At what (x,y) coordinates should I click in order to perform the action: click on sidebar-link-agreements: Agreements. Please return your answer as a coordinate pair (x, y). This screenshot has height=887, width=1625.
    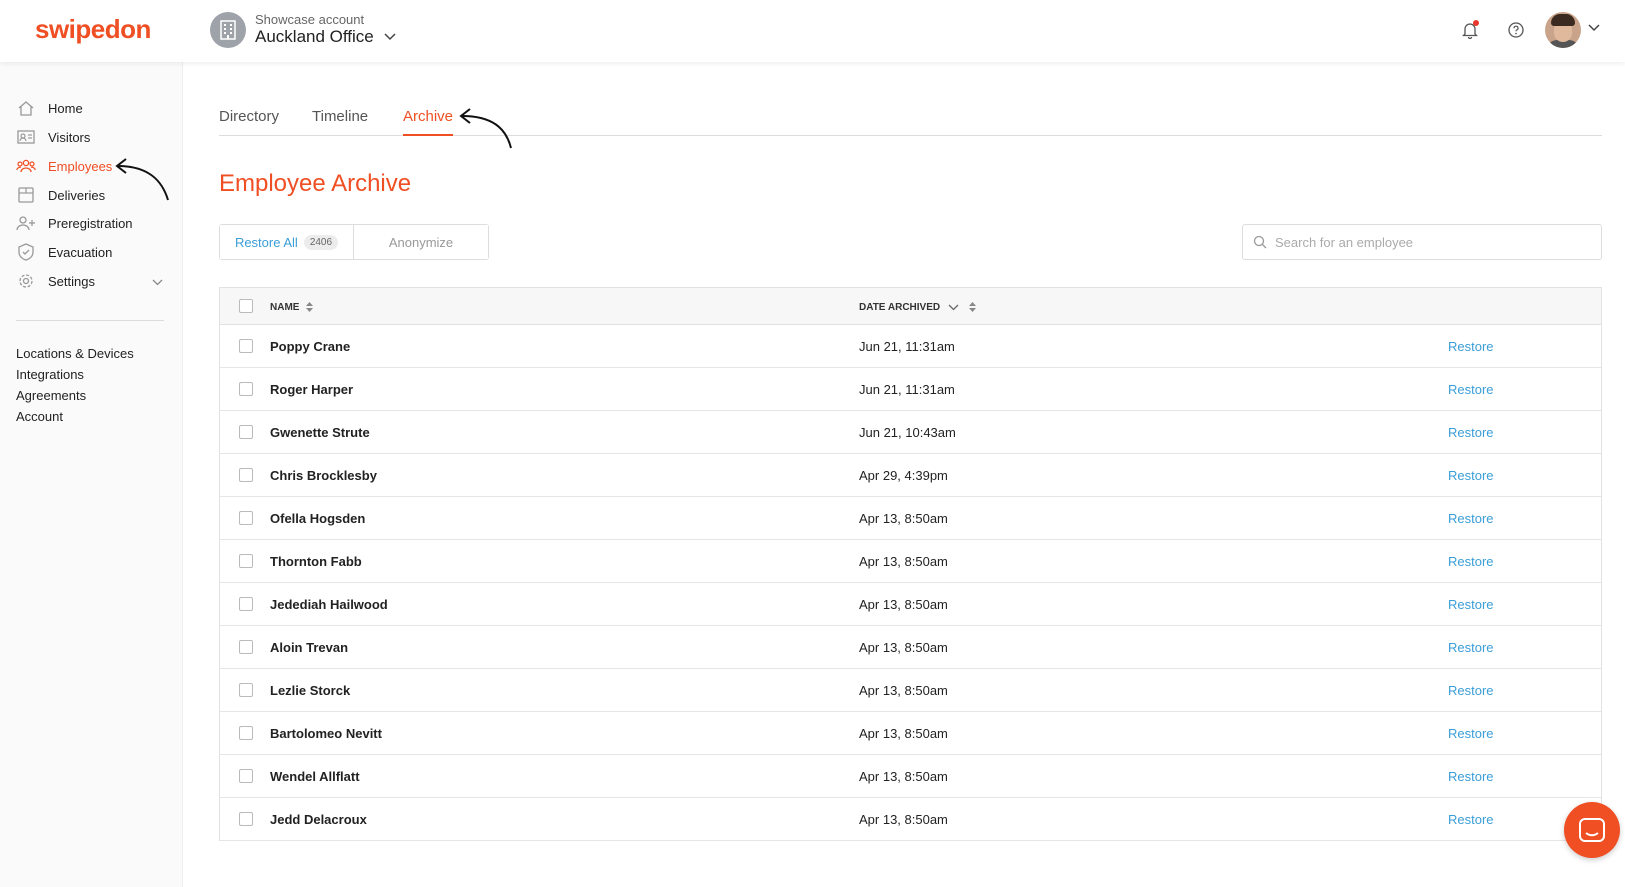
    Looking at the image, I should click on (51, 395).